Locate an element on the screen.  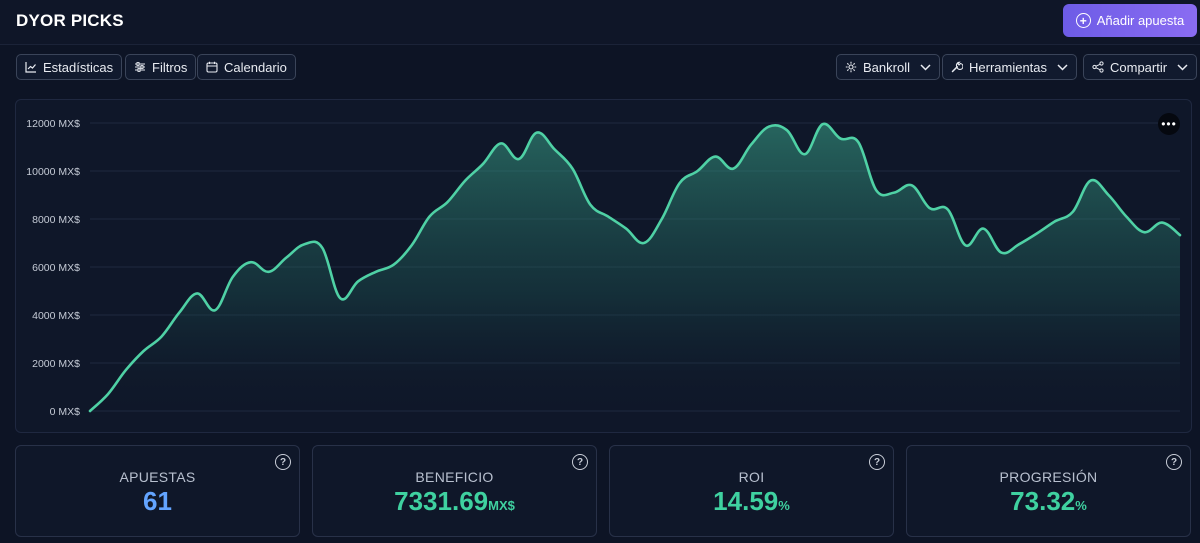
line-chart-icon is located at coordinates (30, 67).